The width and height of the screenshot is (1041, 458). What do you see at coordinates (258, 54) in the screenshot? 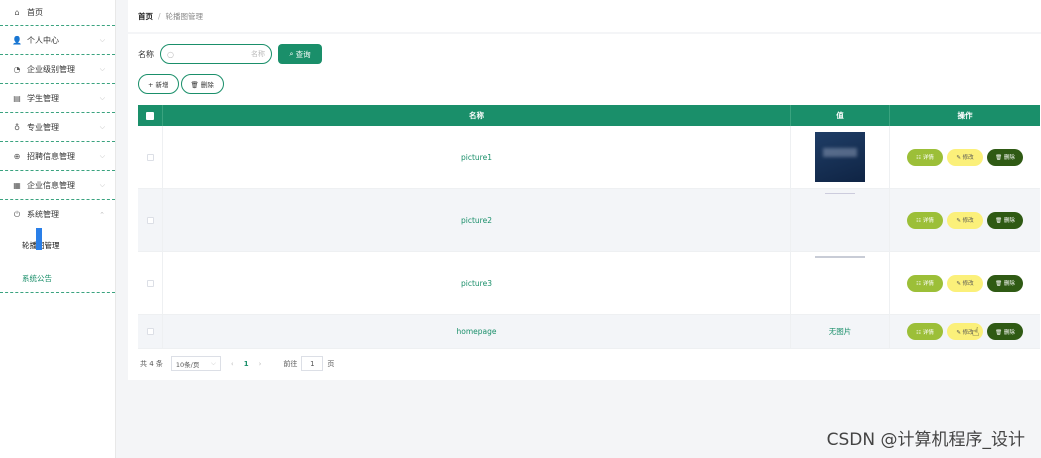
I see `search-placeholder: 名称` at bounding box center [258, 54].